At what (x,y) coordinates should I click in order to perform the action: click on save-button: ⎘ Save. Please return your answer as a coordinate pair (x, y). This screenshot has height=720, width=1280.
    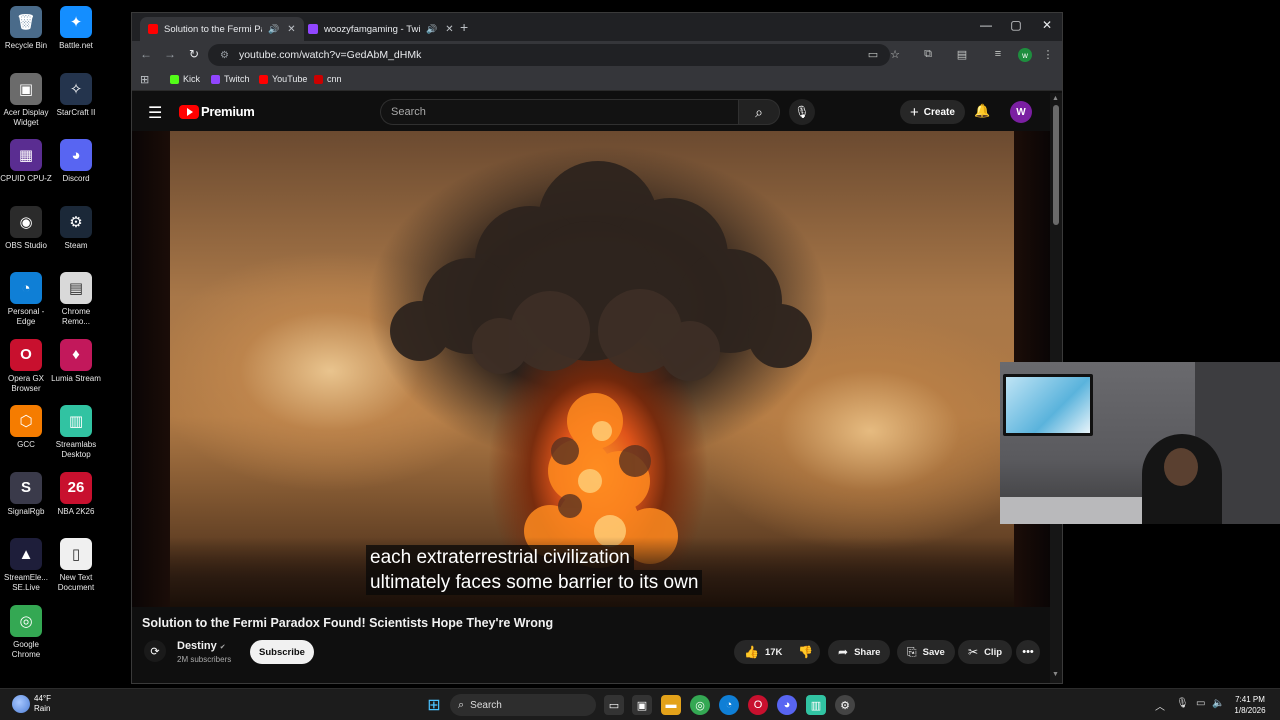
    Looking at the image, I should click on (926, 652).